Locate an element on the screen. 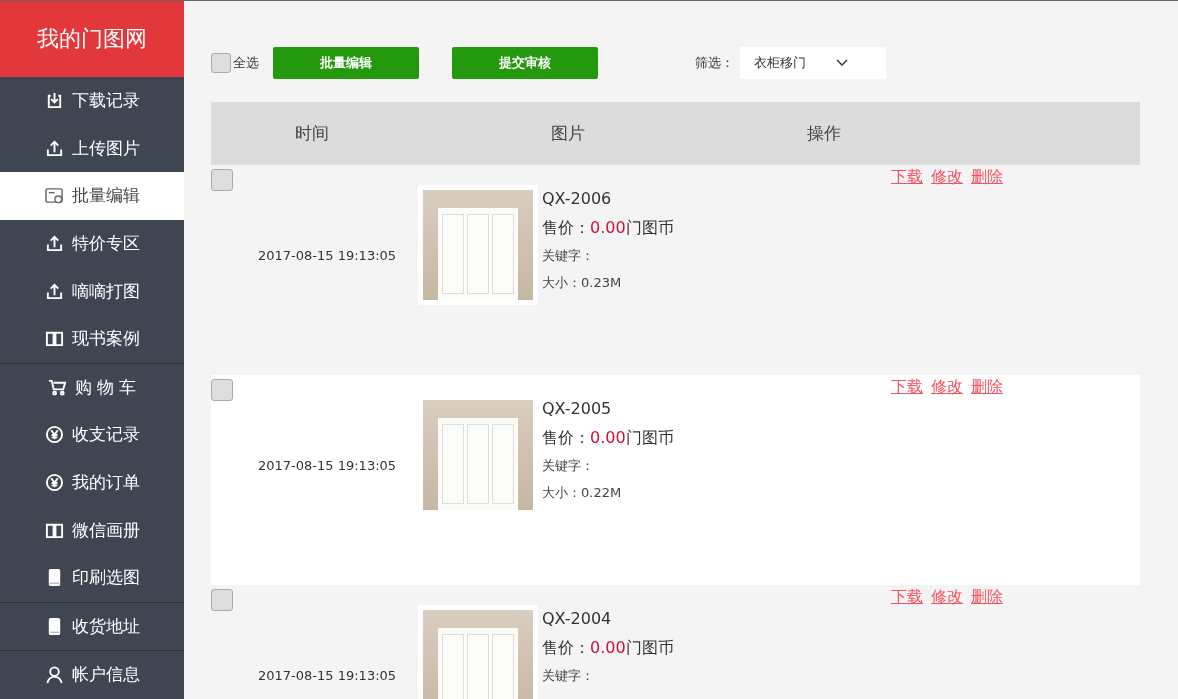 The image size is (1178, 699). chevron-down-icon is located at coordinates (842, 62).